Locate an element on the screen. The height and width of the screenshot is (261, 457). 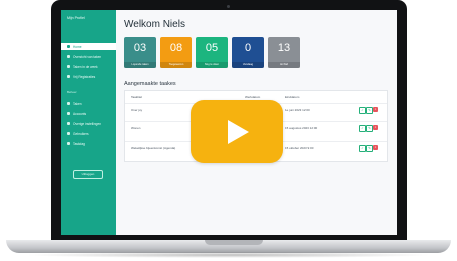
user-icon is located at coordinates (68, 113).